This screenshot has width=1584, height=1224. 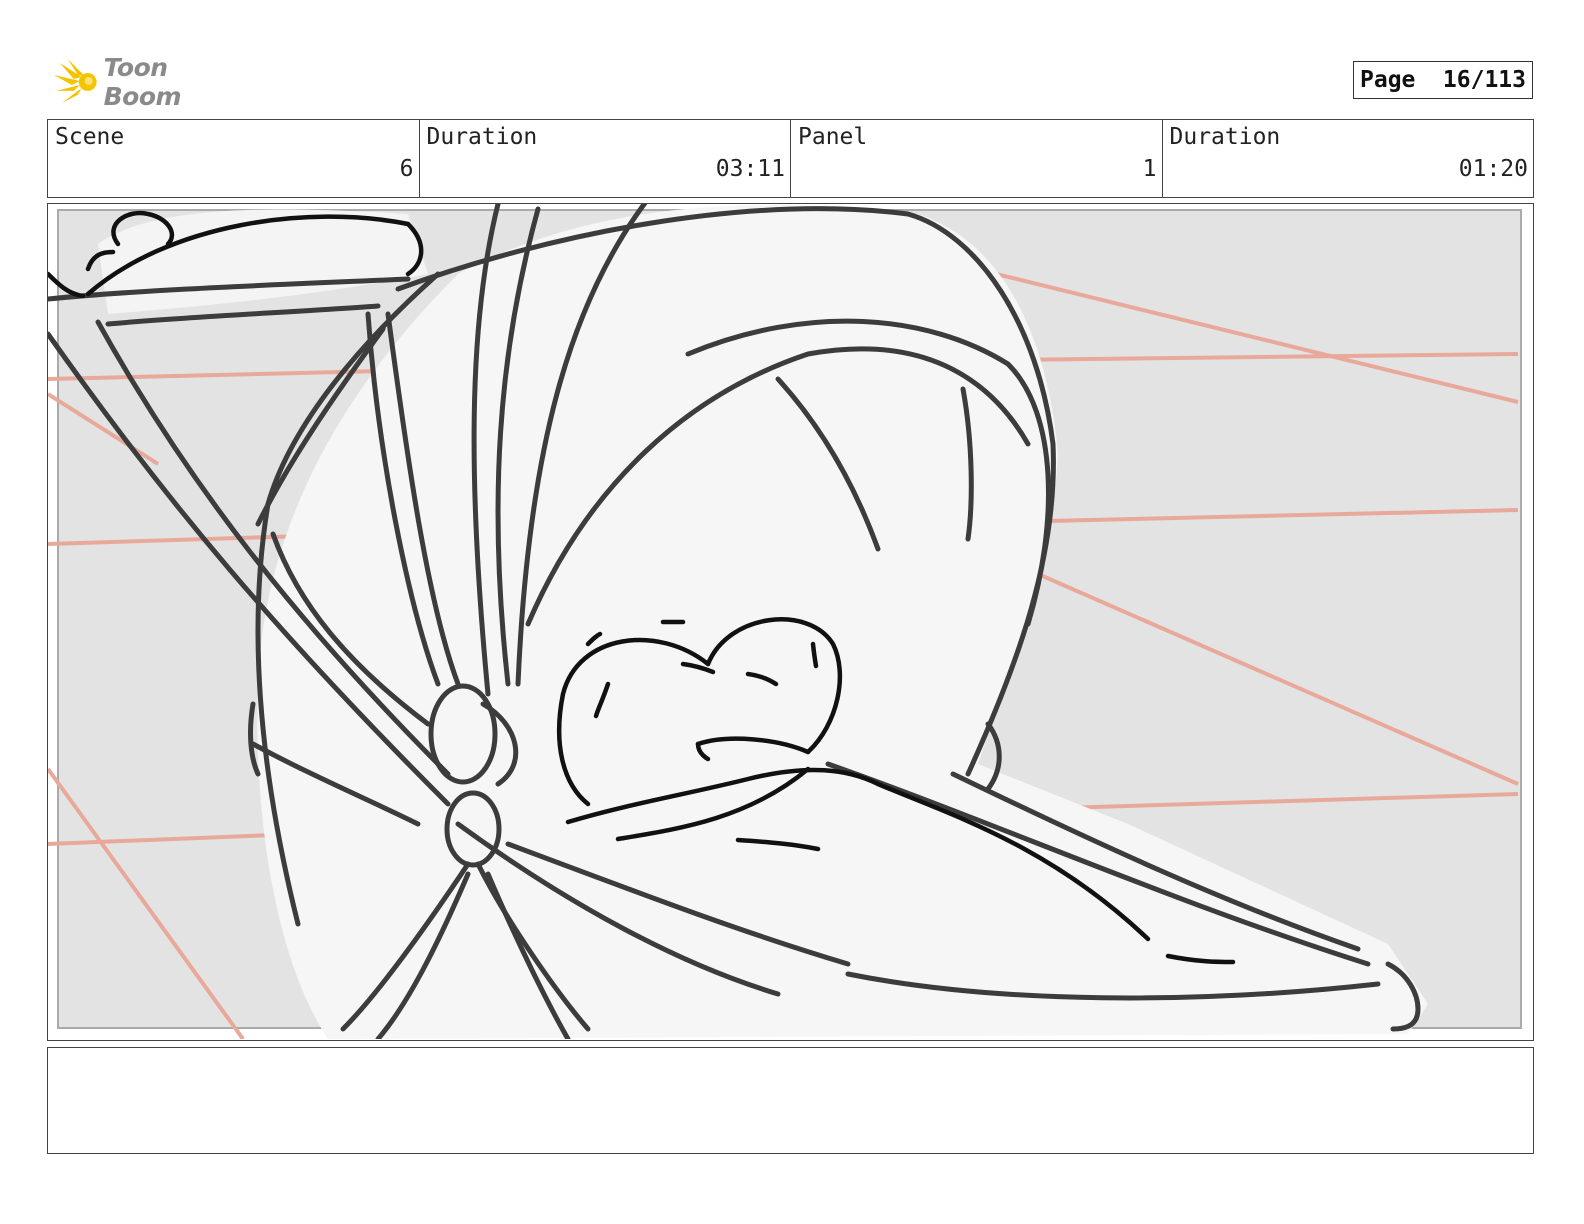 I want to click on page-number: 16/113, so click(x=1484, y=80).